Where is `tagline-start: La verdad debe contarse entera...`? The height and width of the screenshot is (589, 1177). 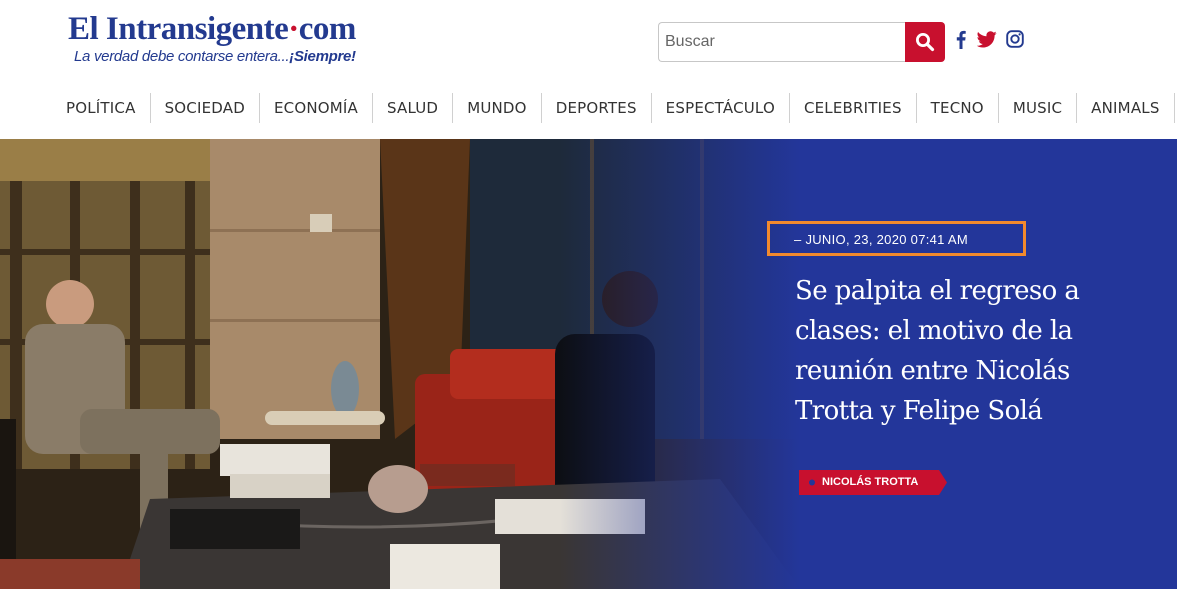 tagline-start: La verdad debe contarse entera... is located at coordinates (182, 56).